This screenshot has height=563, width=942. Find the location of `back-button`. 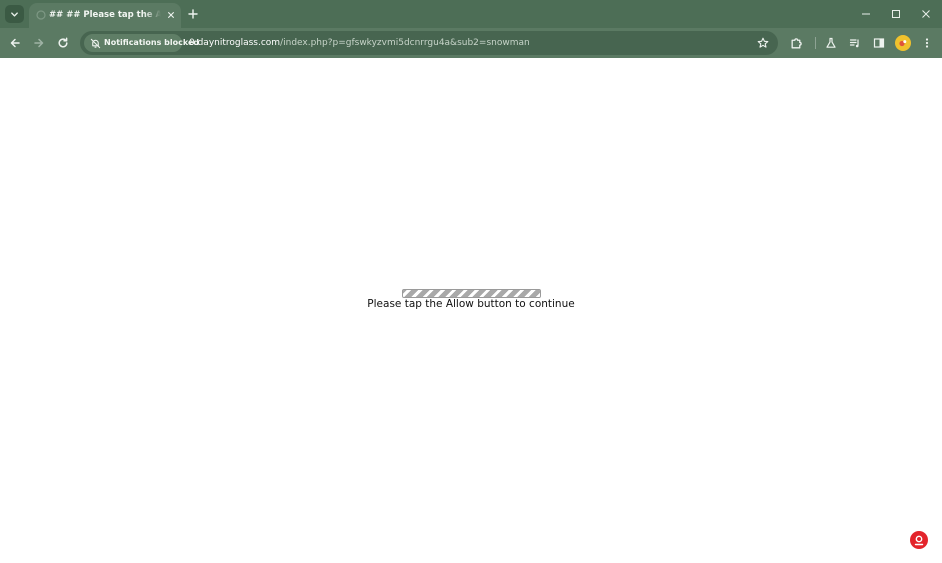

back-button is located at coordinates (15, 43).